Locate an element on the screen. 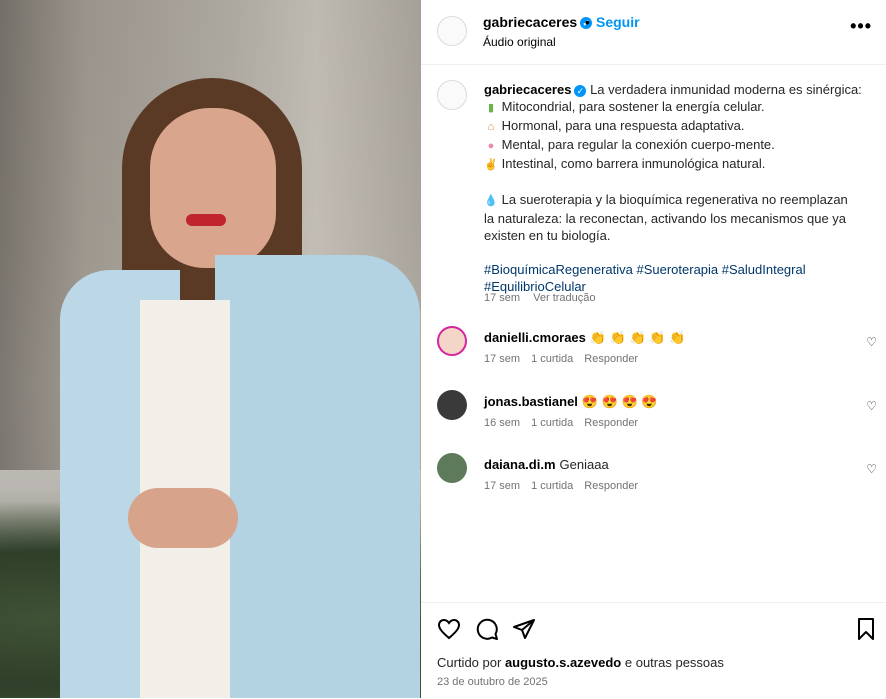 This screenshot has width=886, height=699. caption-item-text: Hormonal, para una respuesta adaptativa. is located at coordinates (623, 125).